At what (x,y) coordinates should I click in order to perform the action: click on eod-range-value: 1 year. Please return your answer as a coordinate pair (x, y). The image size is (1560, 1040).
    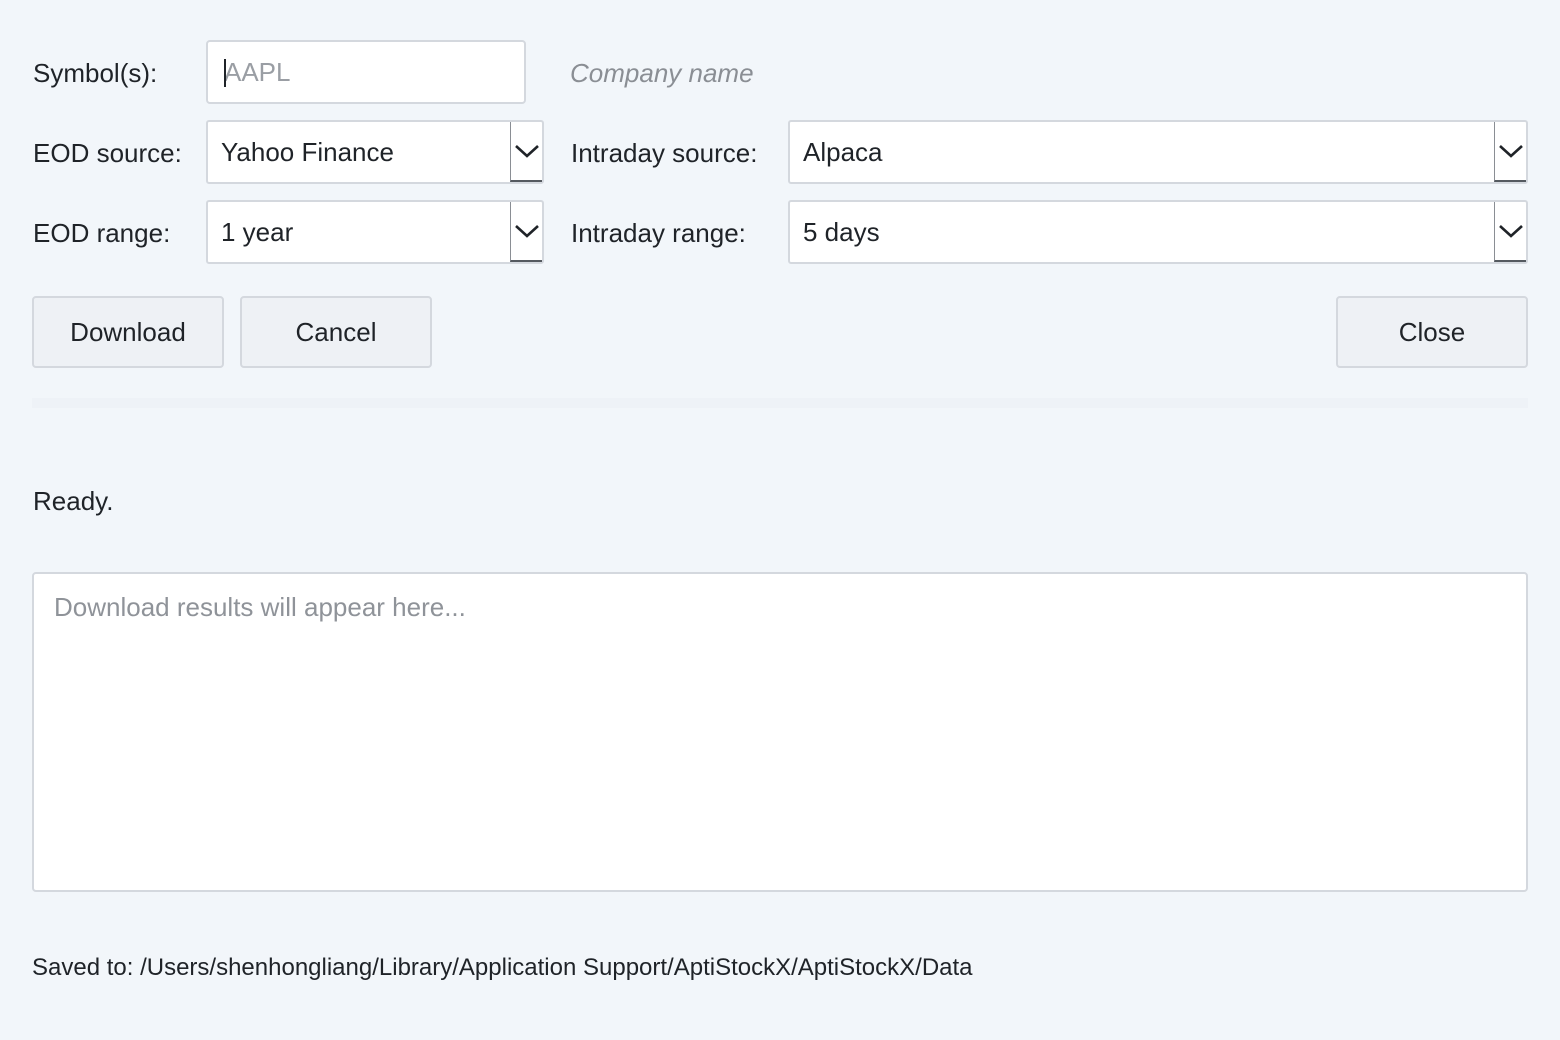
    Looking at the image, I should click on (257, 231).